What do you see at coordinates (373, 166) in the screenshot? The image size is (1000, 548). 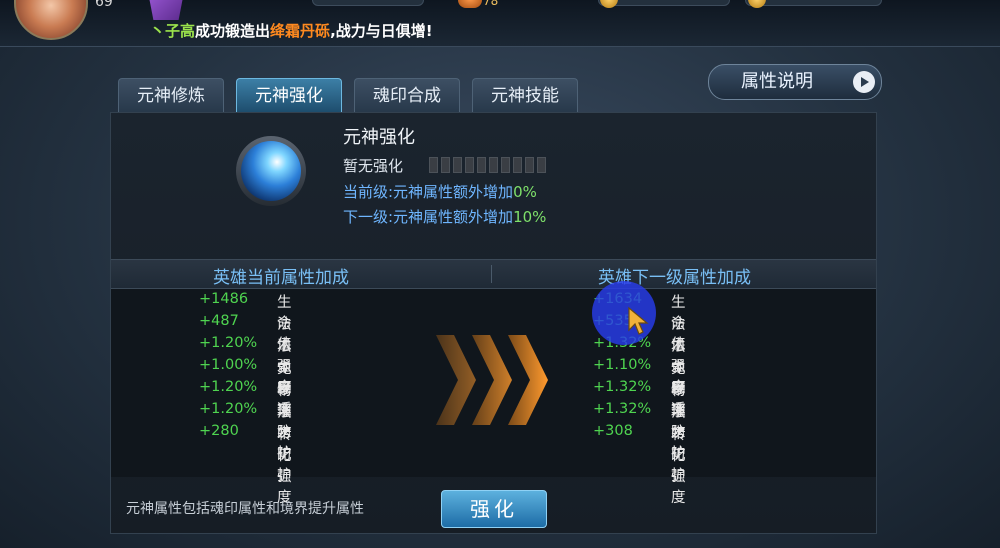 I see `enhance-status: 暂无强化` at bounding box center [373, 166].